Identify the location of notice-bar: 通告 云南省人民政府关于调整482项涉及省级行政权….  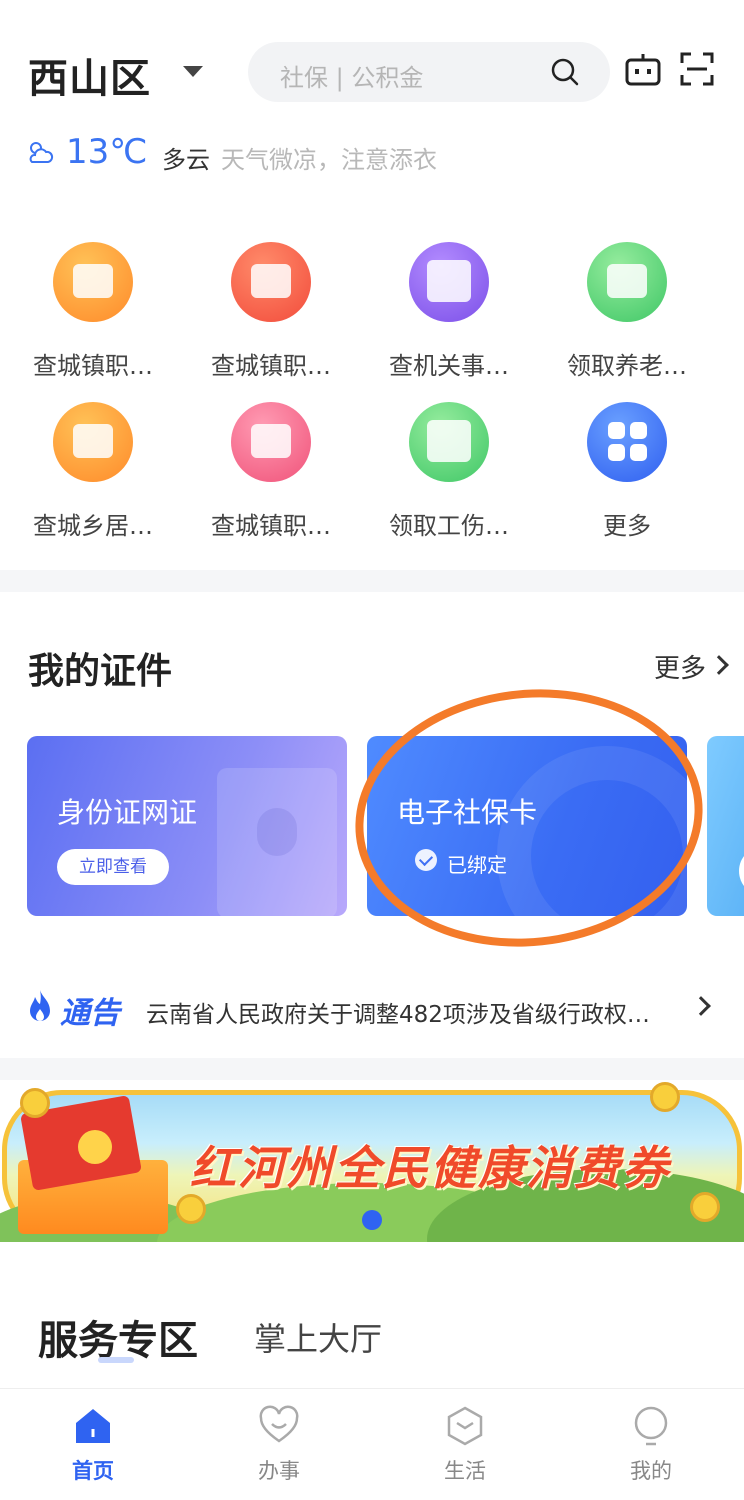
(372, 1008).